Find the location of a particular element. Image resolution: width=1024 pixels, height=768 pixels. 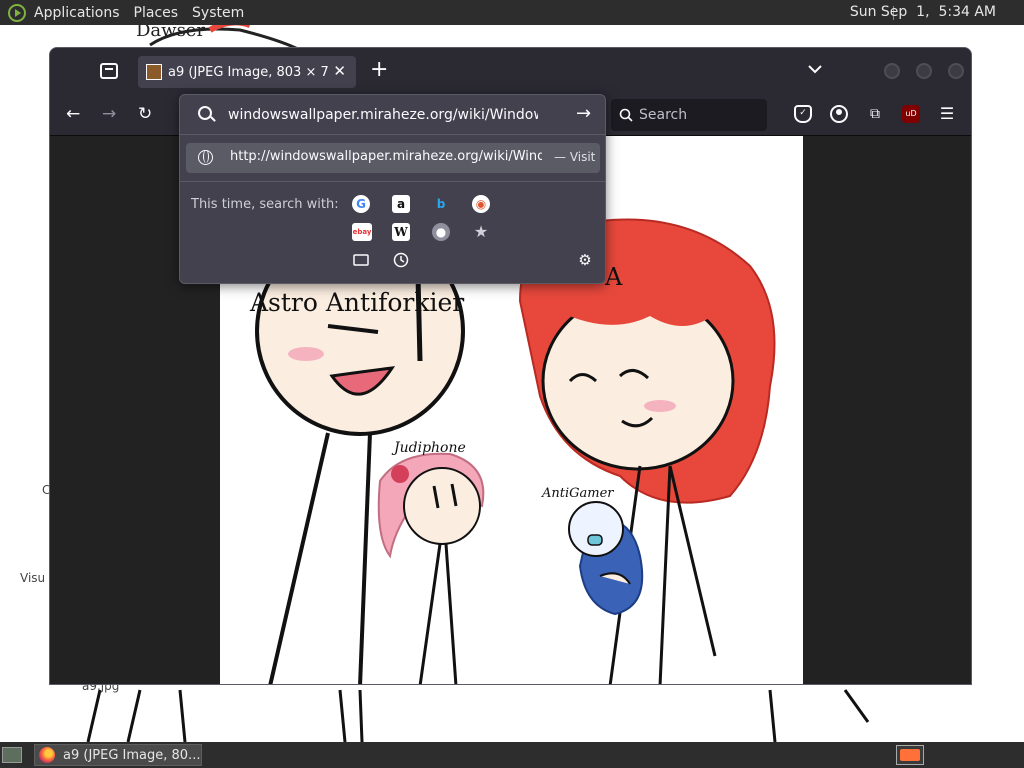

tab-title: a9 (JPEG Image, 803 × 756 pixels) is located at coordinates (248, 72).